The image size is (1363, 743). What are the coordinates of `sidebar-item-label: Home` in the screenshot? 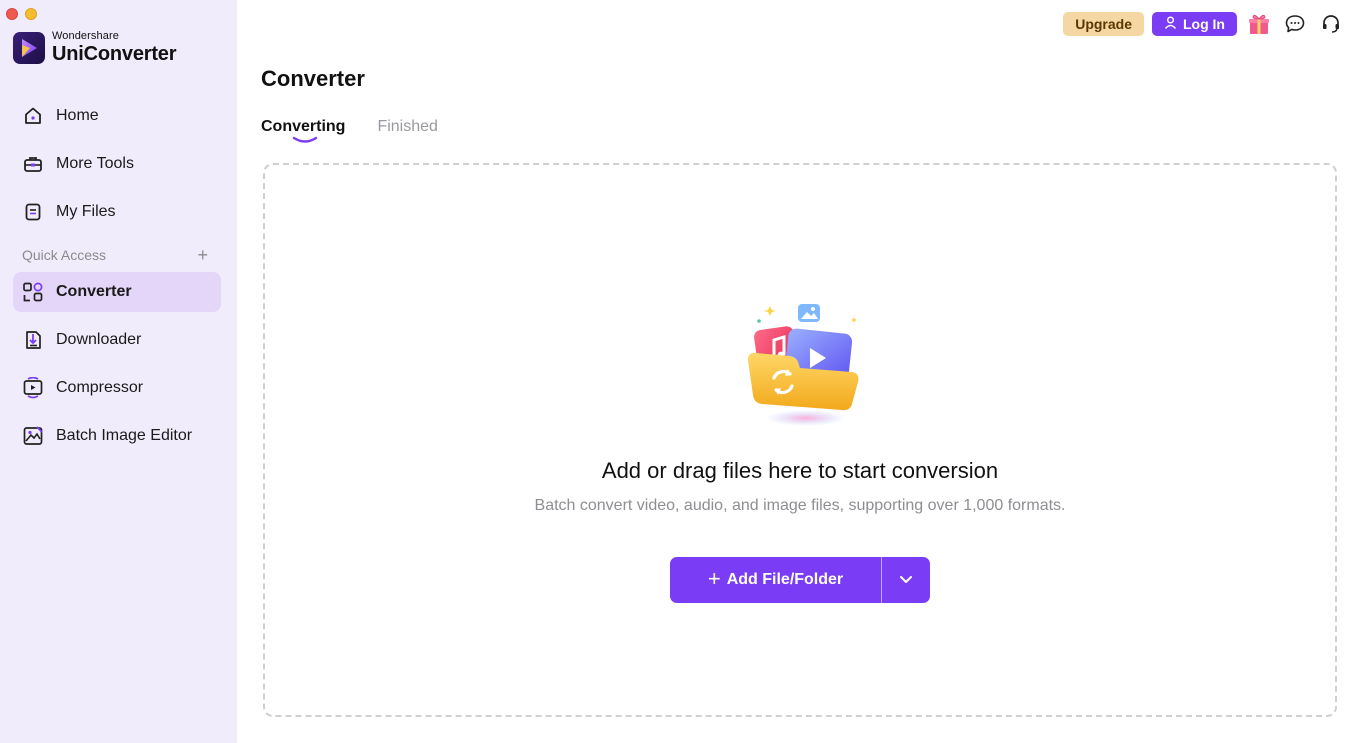 It's located at (77, 115).